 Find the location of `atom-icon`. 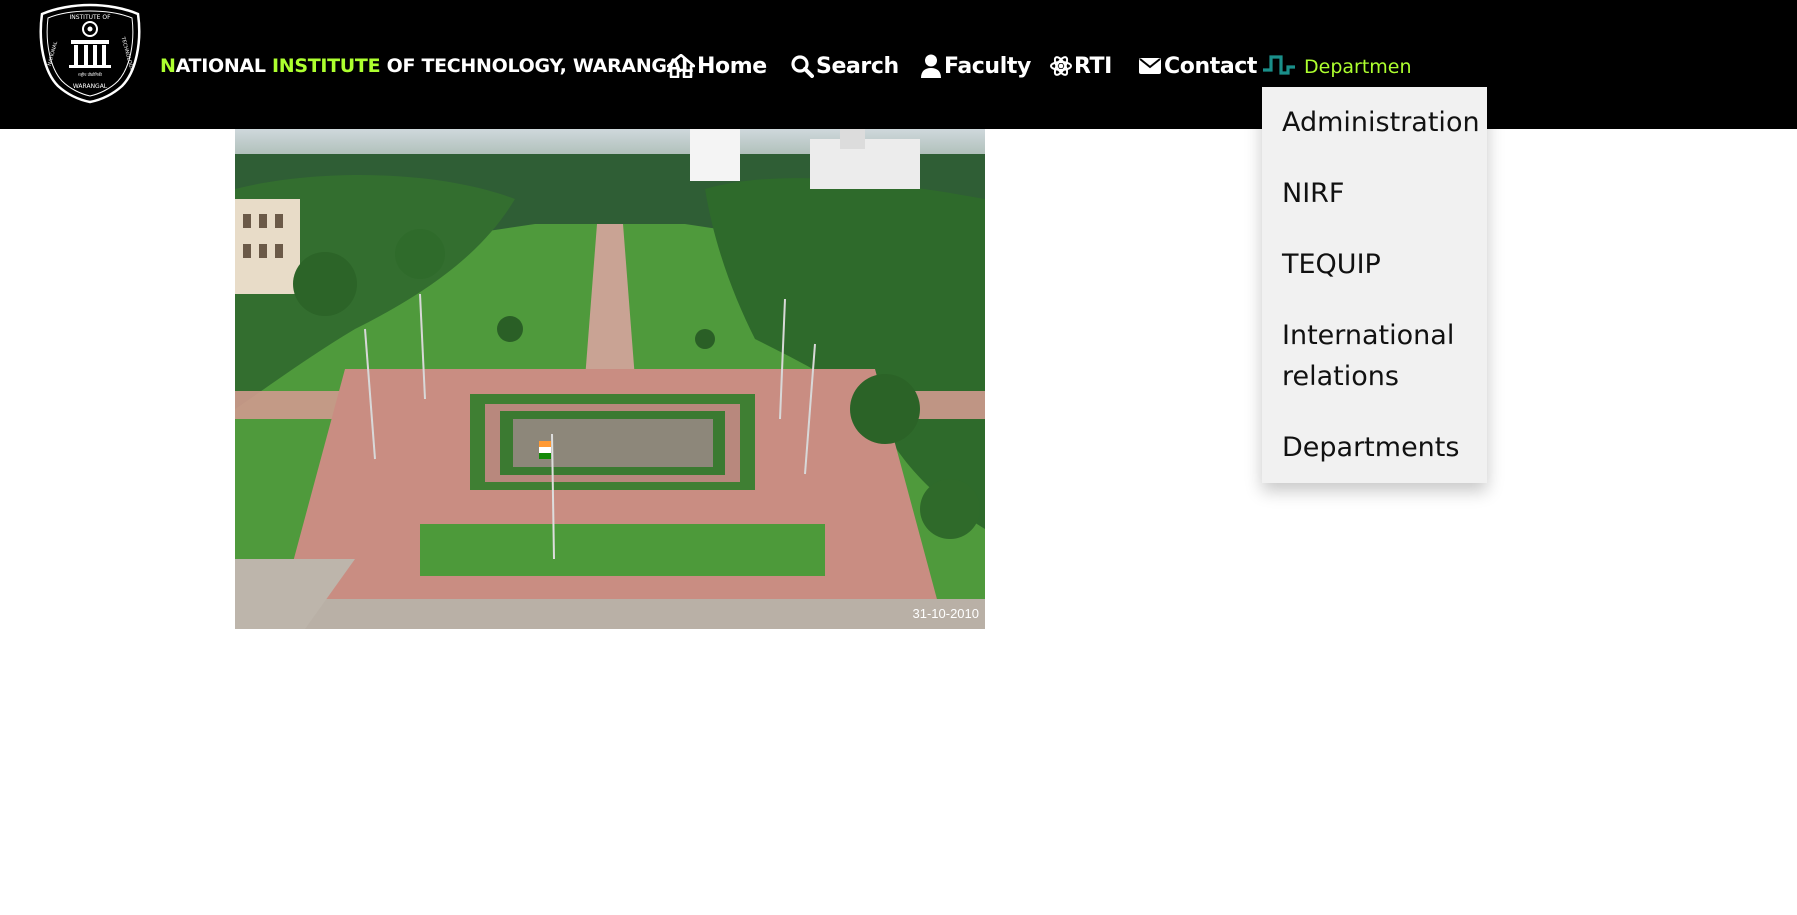

atom-icon is located at coordinates (1061, 66).